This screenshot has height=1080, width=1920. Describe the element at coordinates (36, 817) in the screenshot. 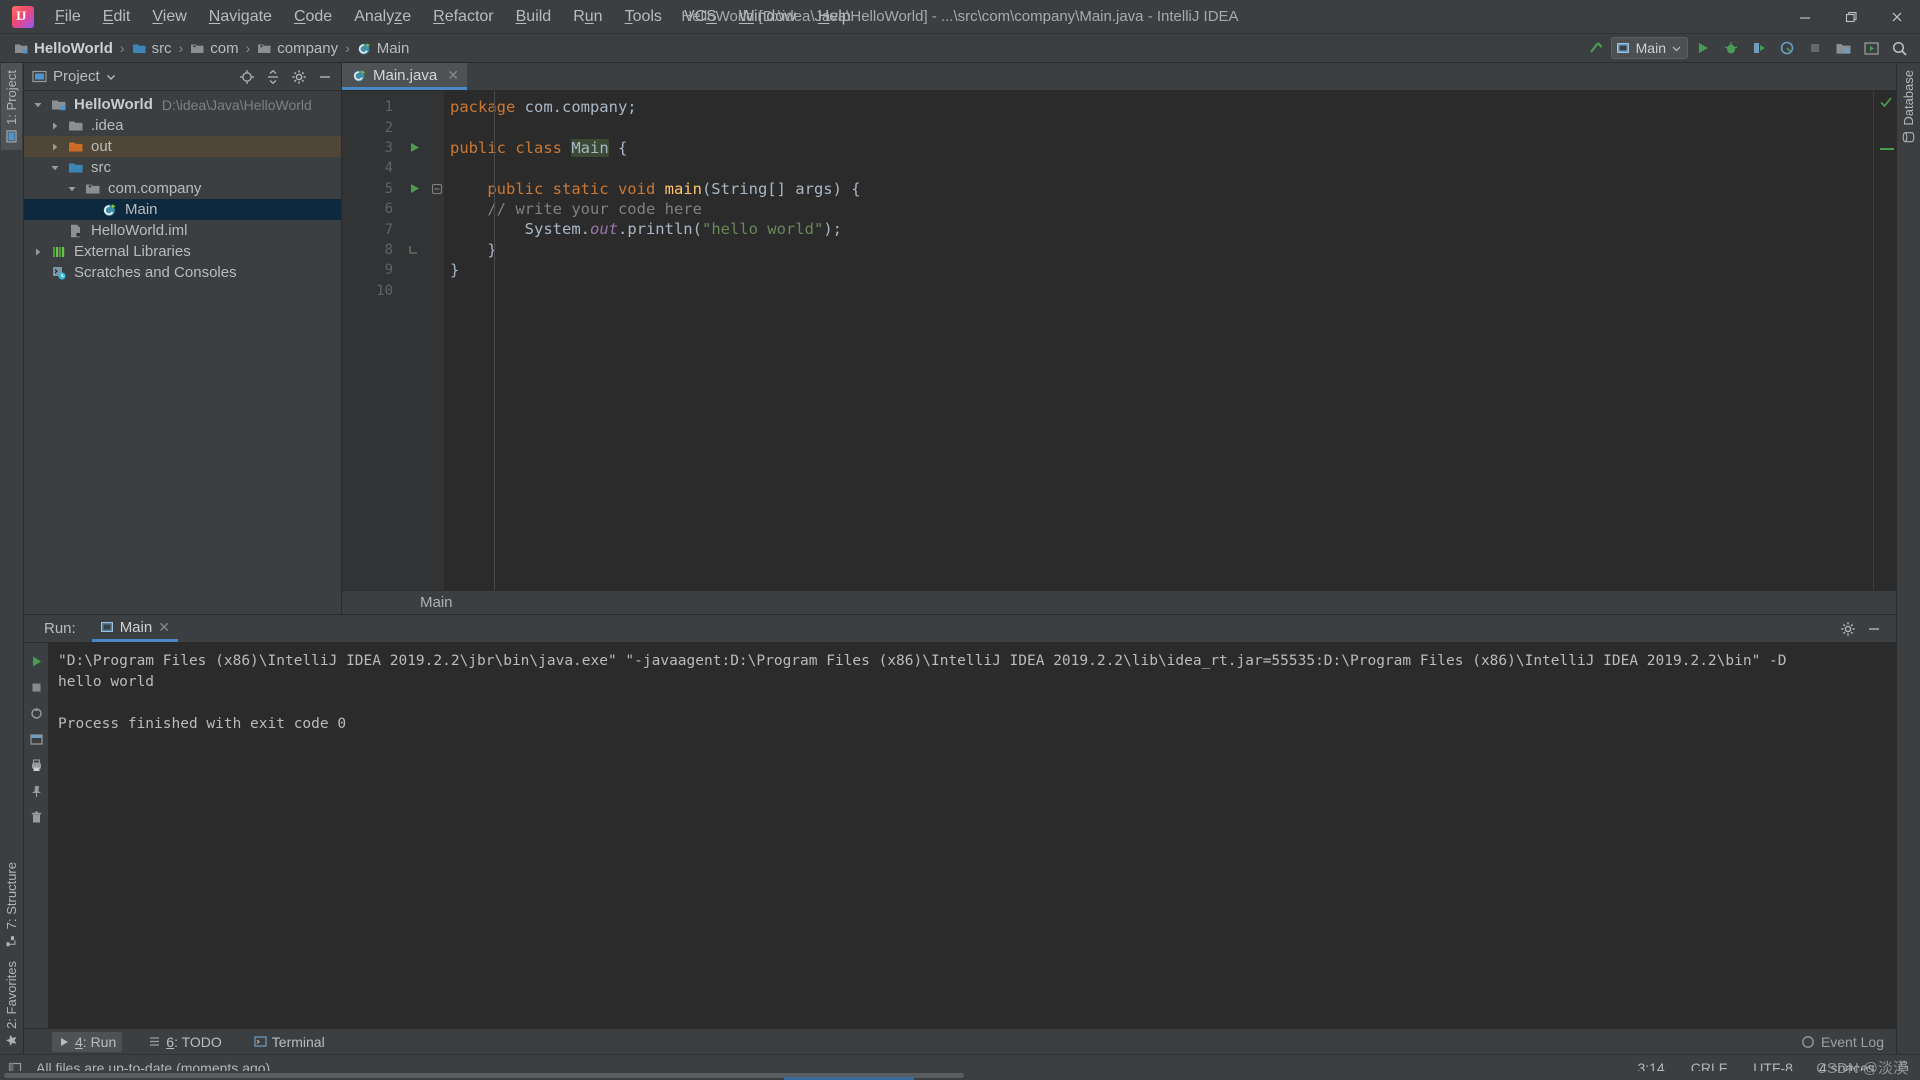

I see `trash-icon` at that location.